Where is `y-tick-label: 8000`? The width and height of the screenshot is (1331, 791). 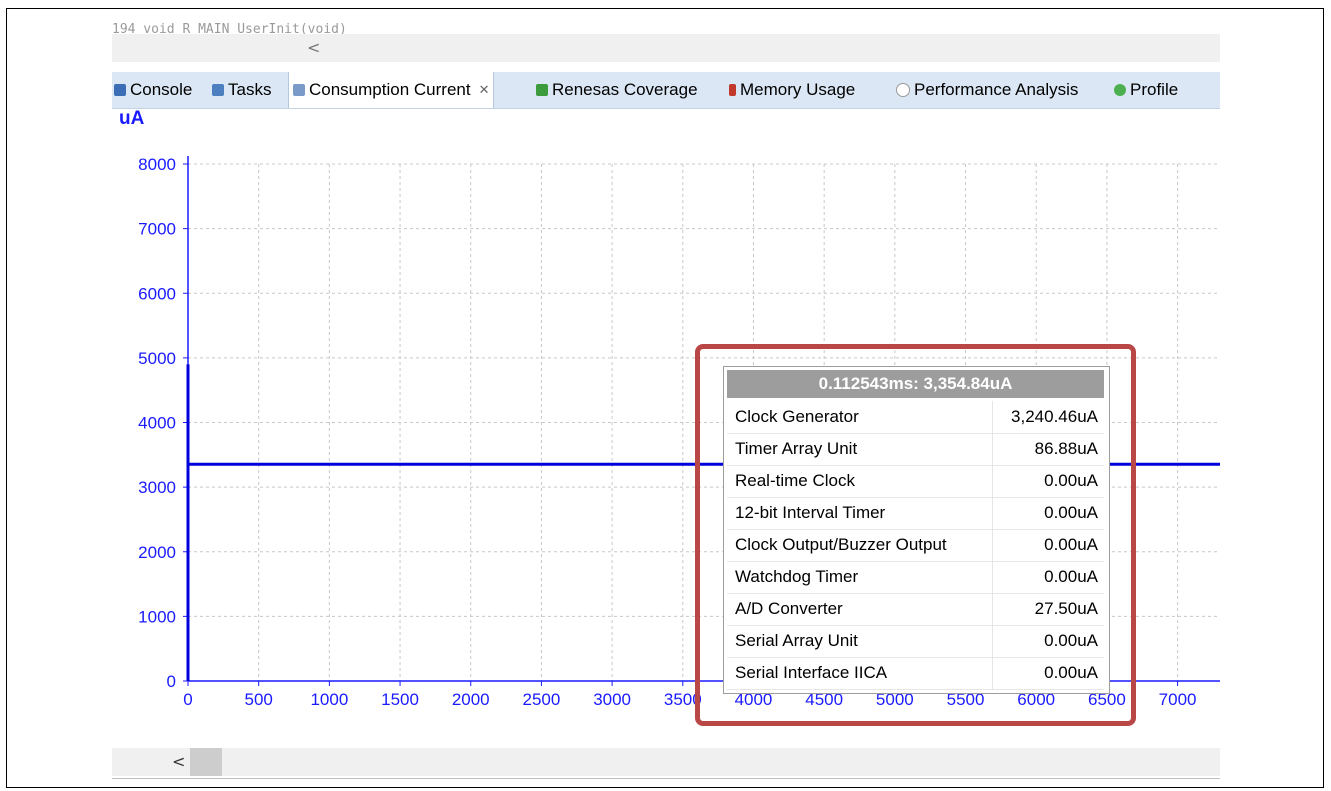 y-tick-label: 8000 is located at coordinates (157, 164).